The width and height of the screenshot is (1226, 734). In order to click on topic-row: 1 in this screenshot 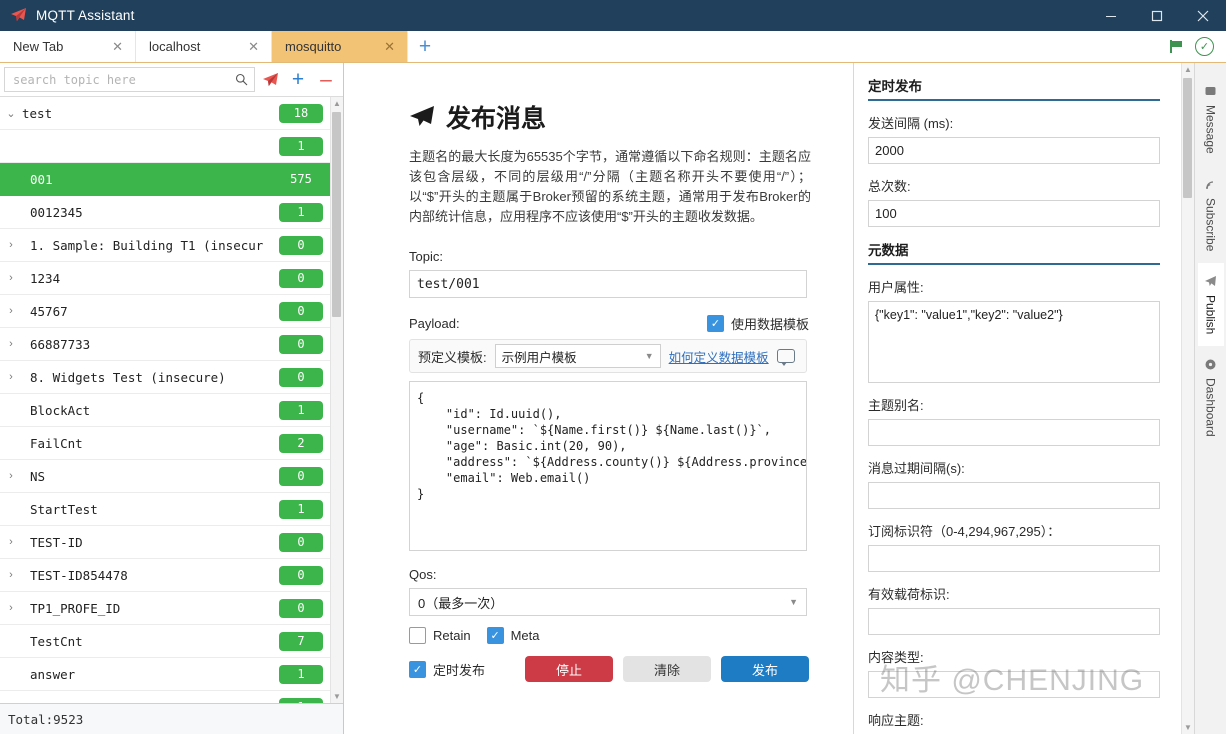, I will do `click(165, 146)`.